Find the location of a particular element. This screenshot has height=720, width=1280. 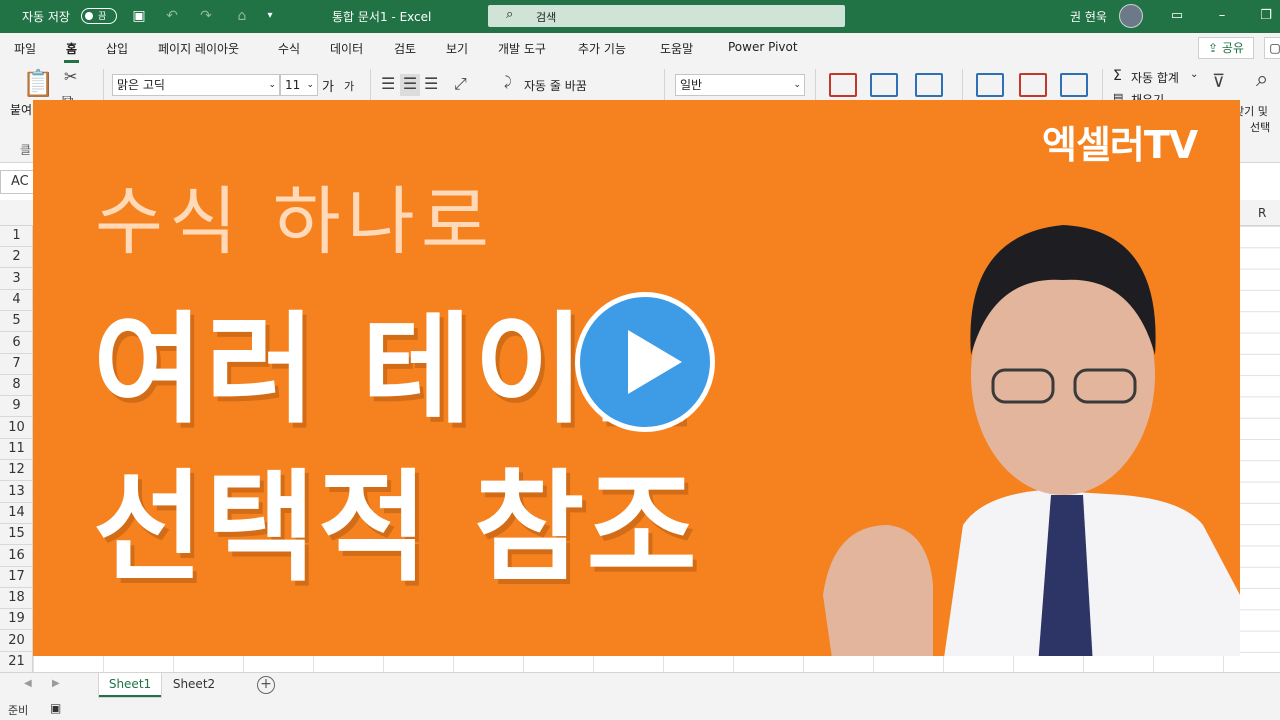

tab-formulas: 수식 is located at coordinates (289, 48).